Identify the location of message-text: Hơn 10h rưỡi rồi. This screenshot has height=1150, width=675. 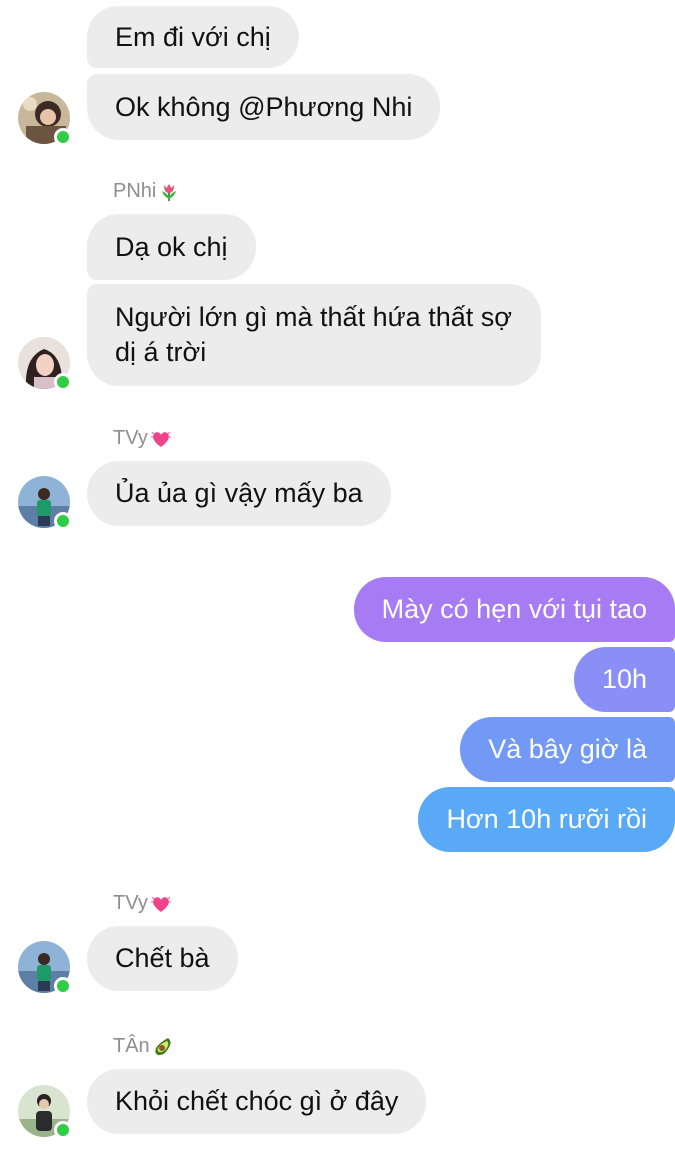
(546, 819).